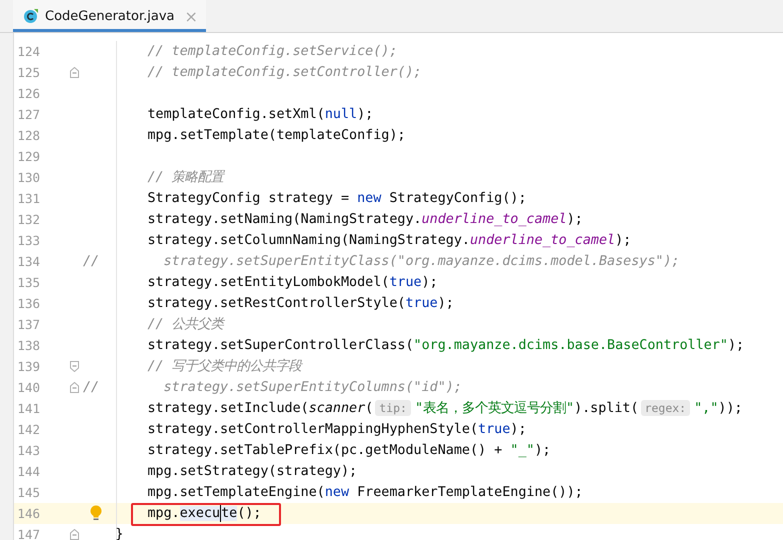 The width and height of the screenshot is (783, 540). Describe the element at coordinates (292, 283) in the screenshot. I see `code-line: strategy.setEntityLombokModel(true);` at that location.